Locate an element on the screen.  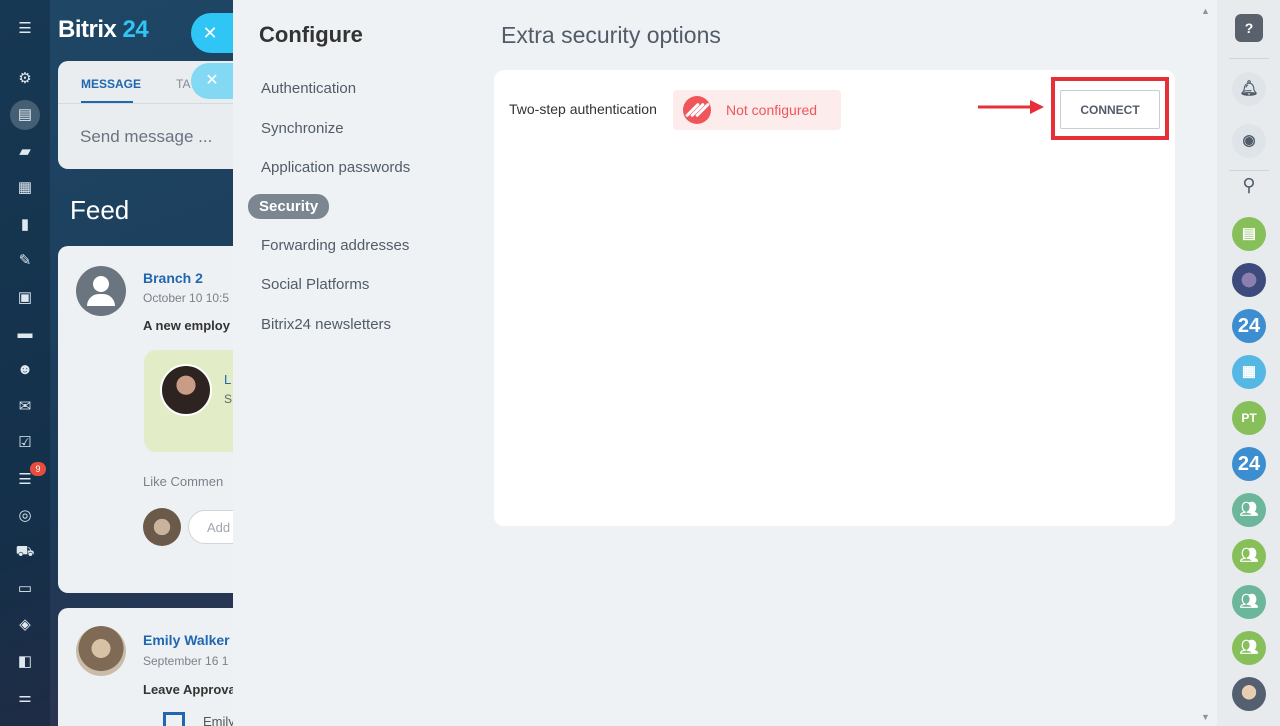
search-icon: ⚲ is located at coordinates (1249, 185).